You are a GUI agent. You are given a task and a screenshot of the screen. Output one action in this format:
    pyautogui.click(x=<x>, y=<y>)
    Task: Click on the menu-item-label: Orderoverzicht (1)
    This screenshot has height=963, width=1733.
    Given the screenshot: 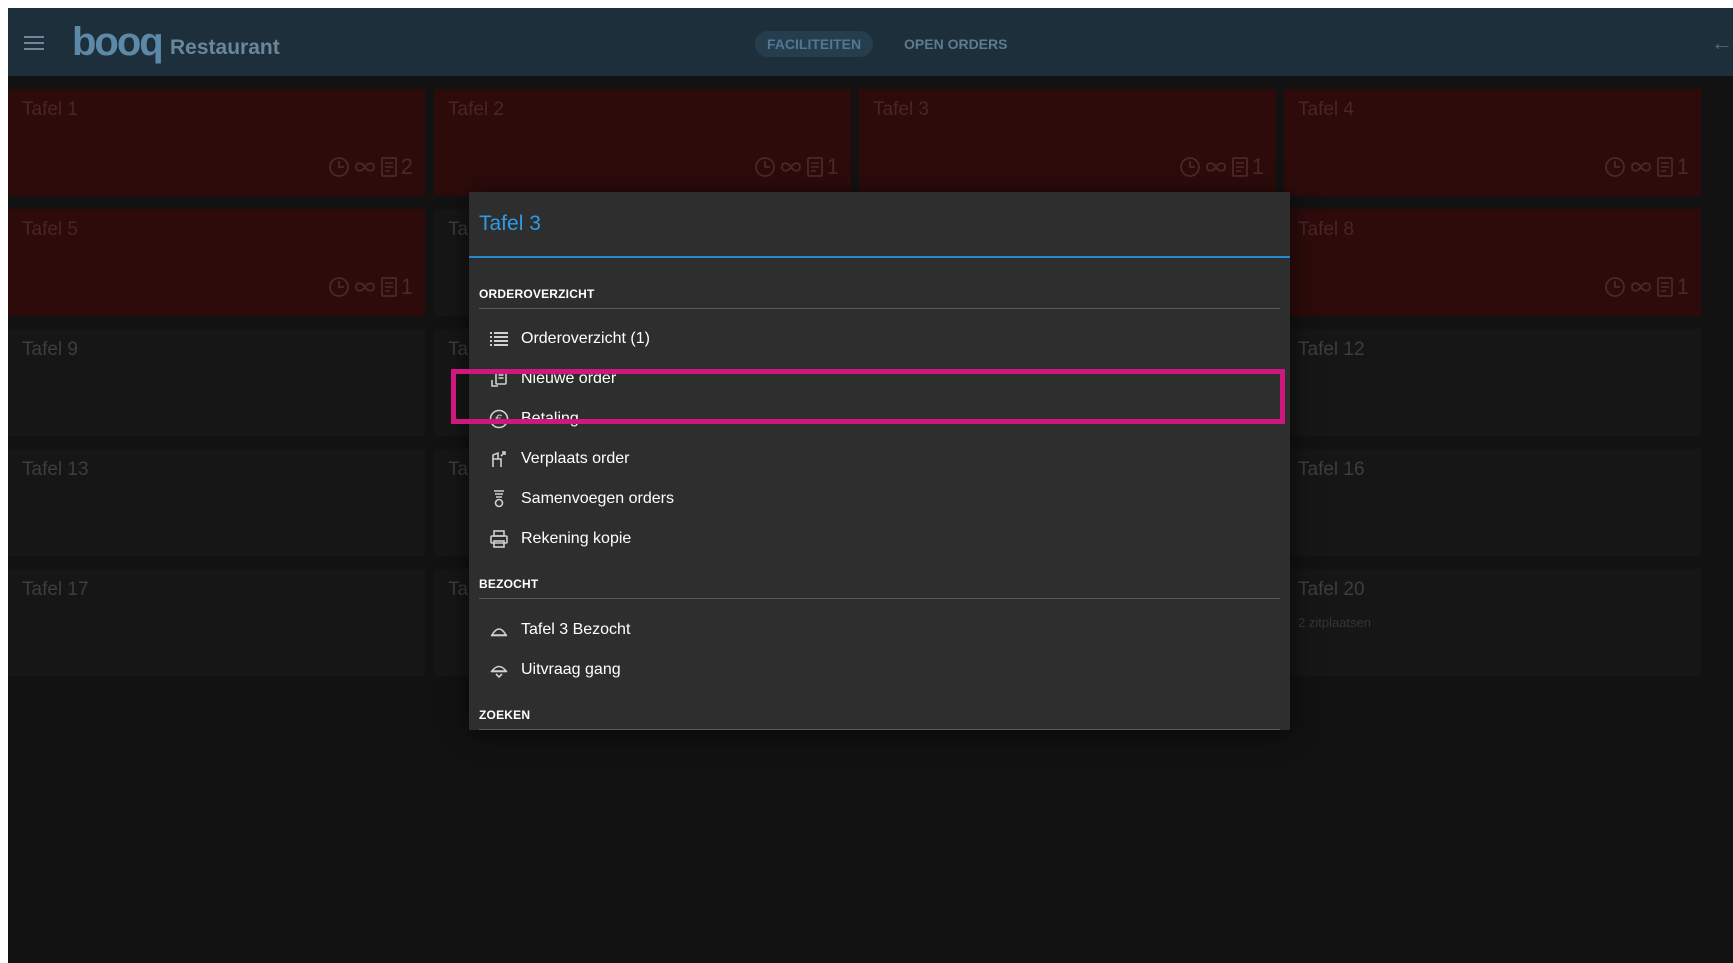 What is the action you would take?
    pyautogui.click(x=585, y=338)
    